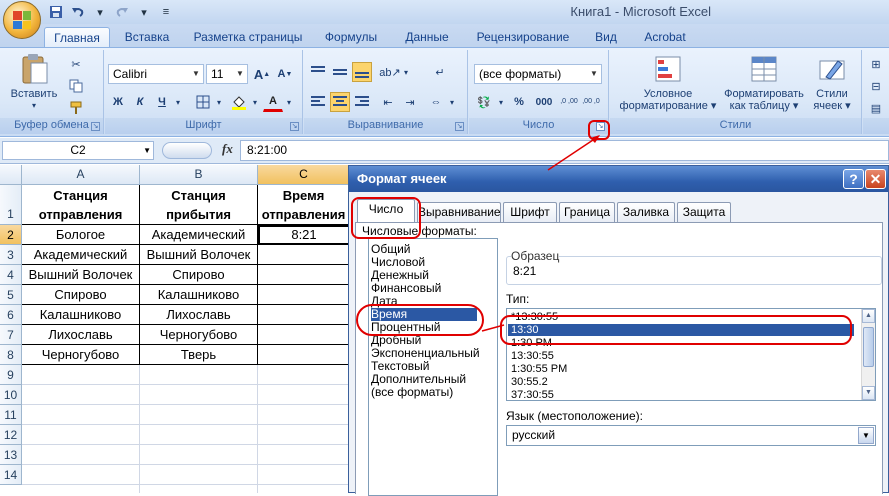 The height and width of the screenshot is (496, 889). I want to click on borders-icon, so click(203, 102).